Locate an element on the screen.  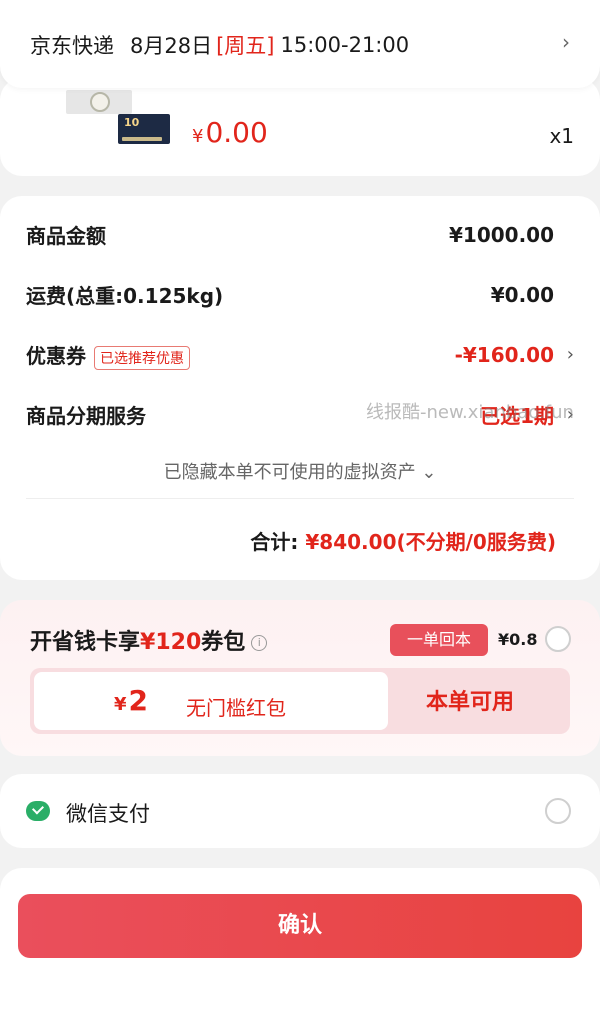
promo-radio is located at coordinates (558, 639).